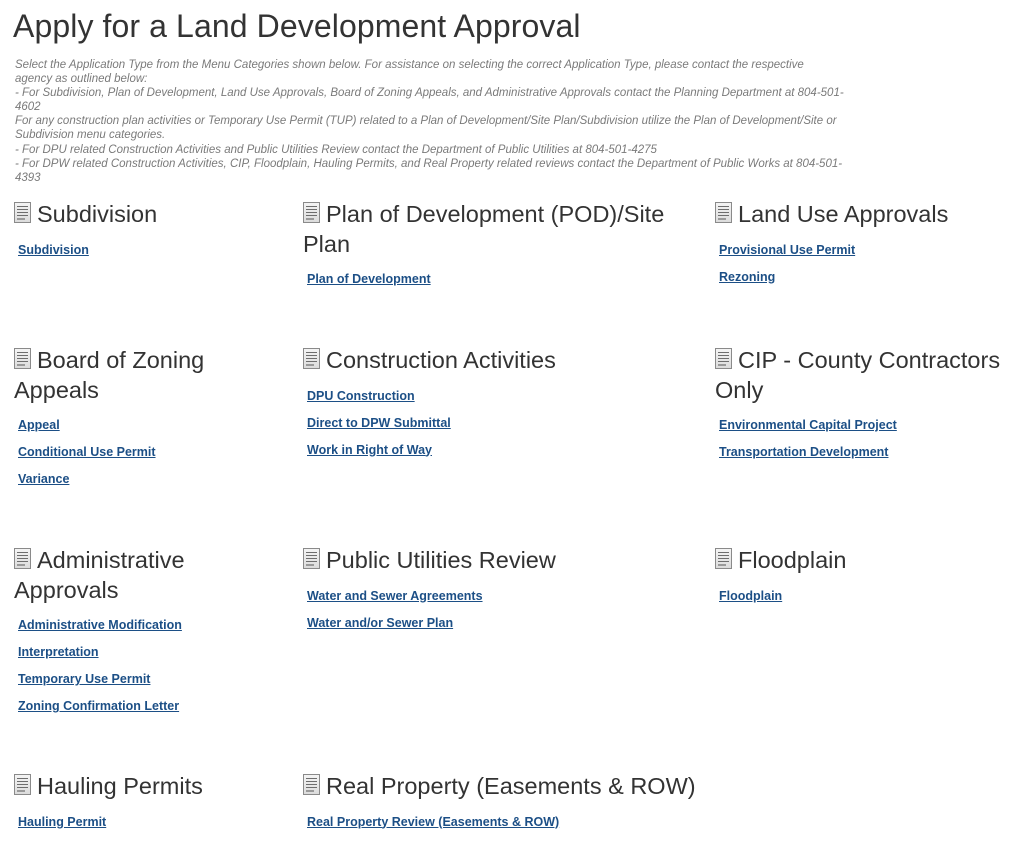 The height and width of the screenshot is (845, 1015). What do you see at coordinates (153, 250) in the screenshot?
I see `link-subdivision: Subdivision` at bounding box center [153, 250].